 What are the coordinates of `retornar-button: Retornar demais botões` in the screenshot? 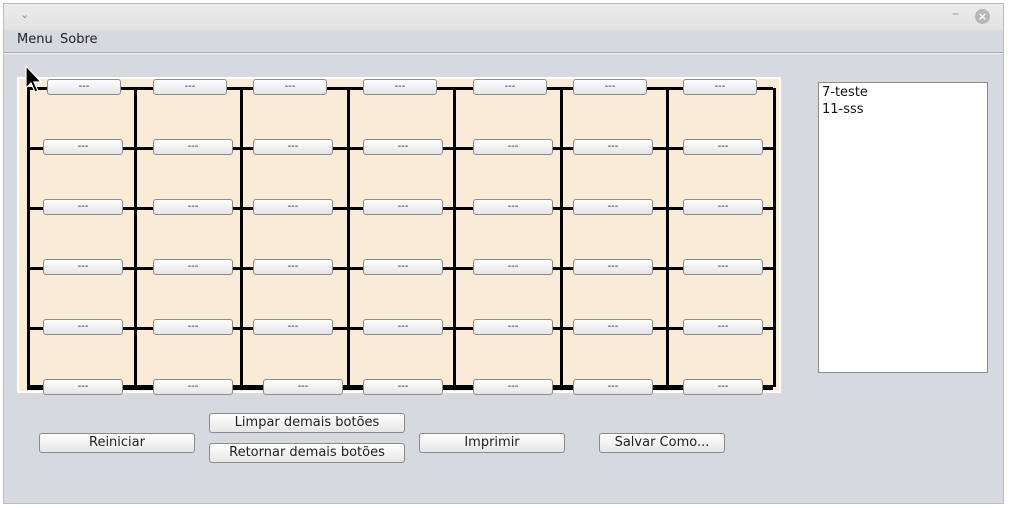 It's located at (307, 453).